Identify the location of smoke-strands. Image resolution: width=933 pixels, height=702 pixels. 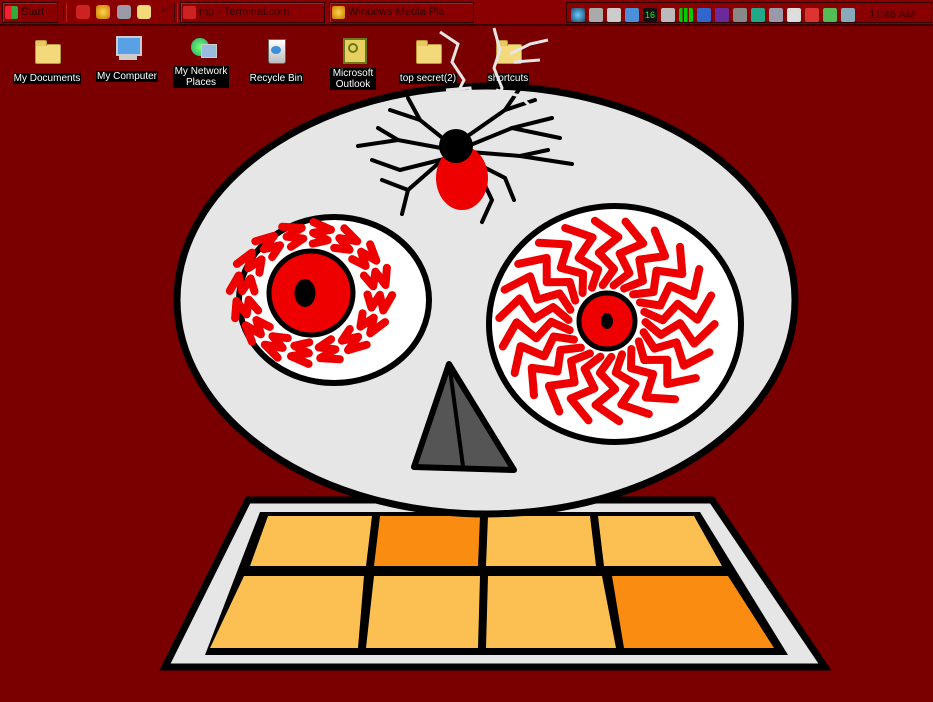
(494, 68).